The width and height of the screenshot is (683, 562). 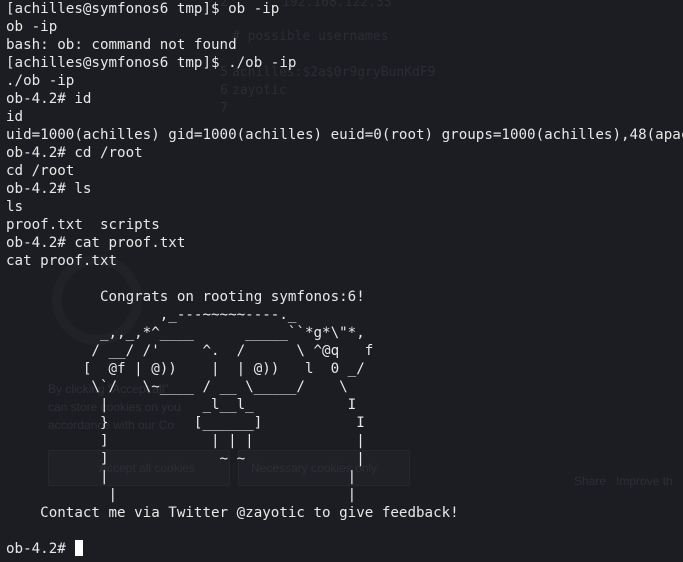 What do you see at coordinates (49, 189) in the screenshot?
I see `terminal-line: ob-4.2# ls` at bounding box center [49, 189].